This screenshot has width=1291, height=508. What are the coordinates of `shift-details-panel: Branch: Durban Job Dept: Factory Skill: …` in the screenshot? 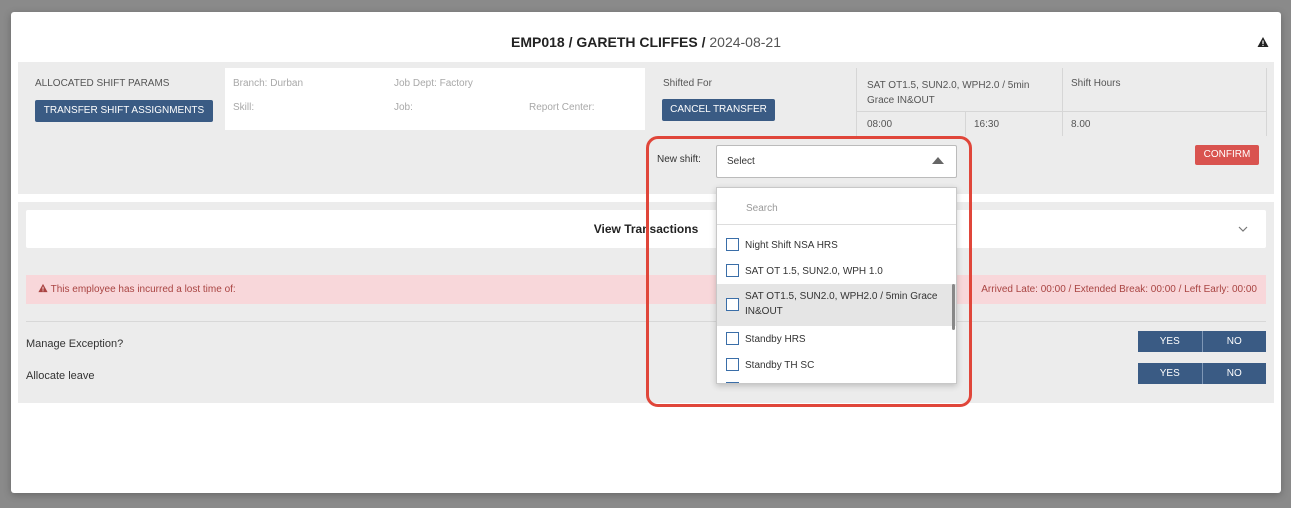 It's located at (435, 99).